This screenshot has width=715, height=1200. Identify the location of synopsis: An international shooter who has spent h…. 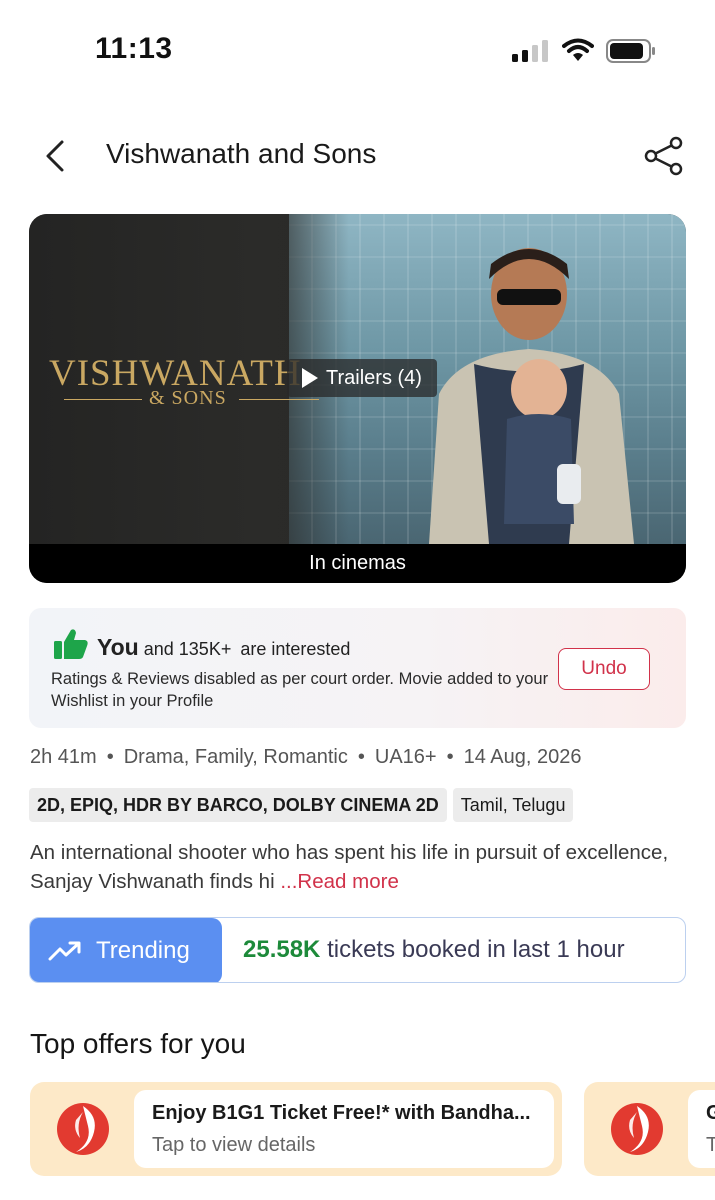
(350, 867).